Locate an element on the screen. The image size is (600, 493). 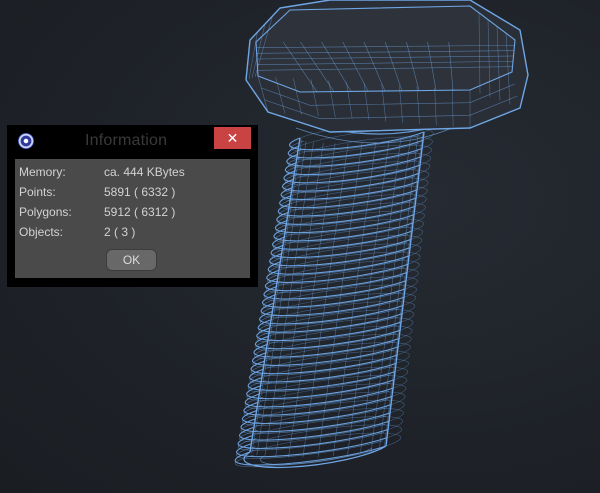
points-value: 5891 ( 6332 ) is located at coordinates (140, 192).